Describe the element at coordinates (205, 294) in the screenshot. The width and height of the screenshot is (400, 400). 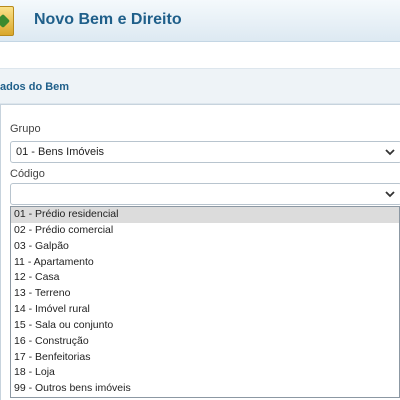
I see `dropdown-option: 13 - Terreno` at that location.